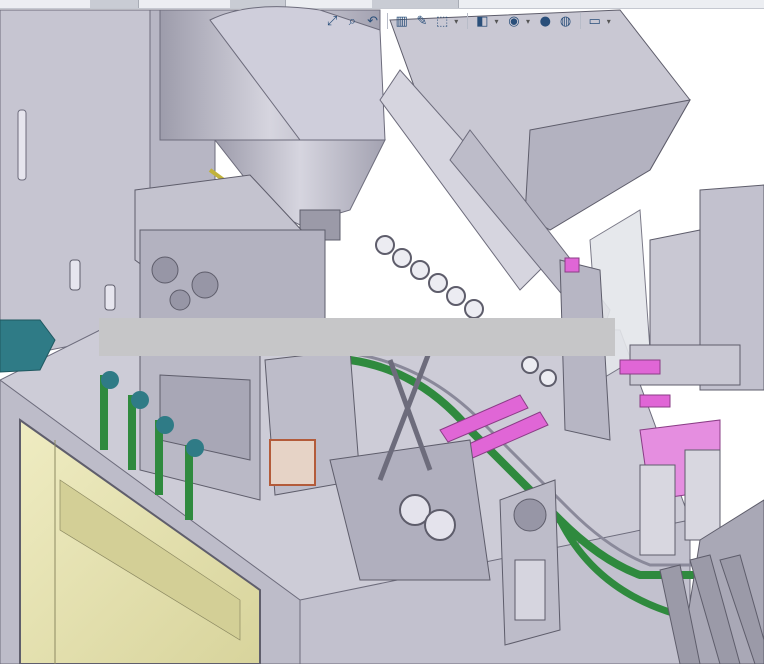  What do you see at coordinates (482, 21) in the screenshot?
I see `display-style-icon: ◧` at bounding box center [482, 21].